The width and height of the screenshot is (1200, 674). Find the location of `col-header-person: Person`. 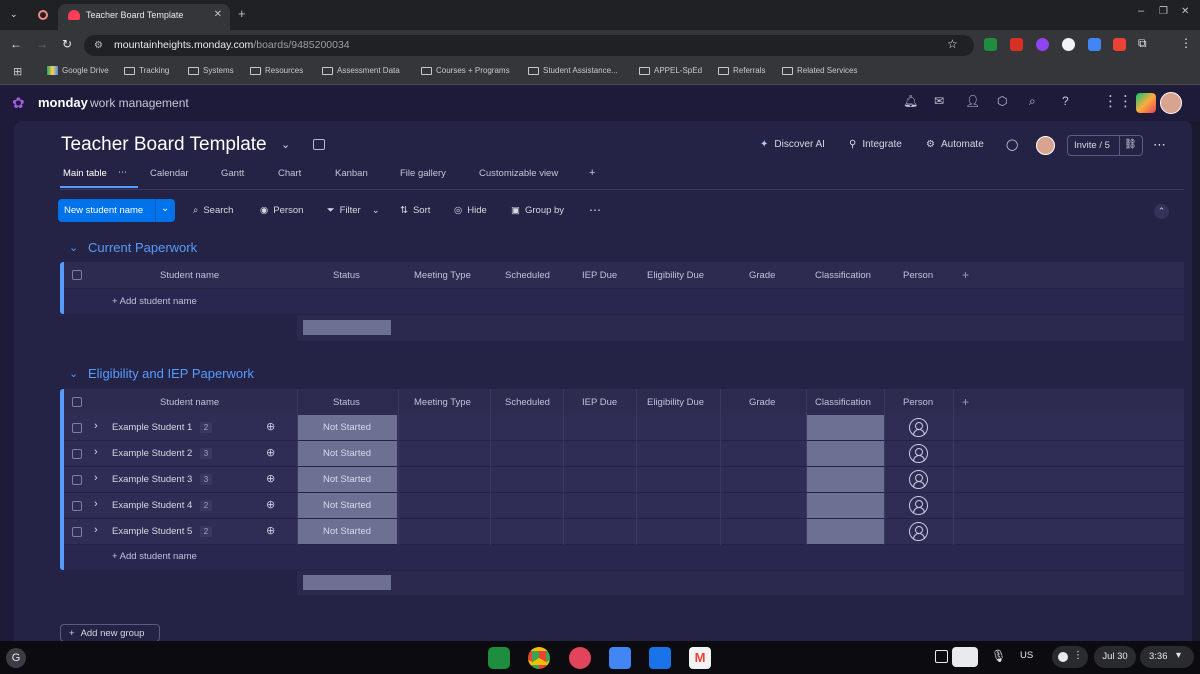

col-header-person: Person is located at coordinates (918, 402).